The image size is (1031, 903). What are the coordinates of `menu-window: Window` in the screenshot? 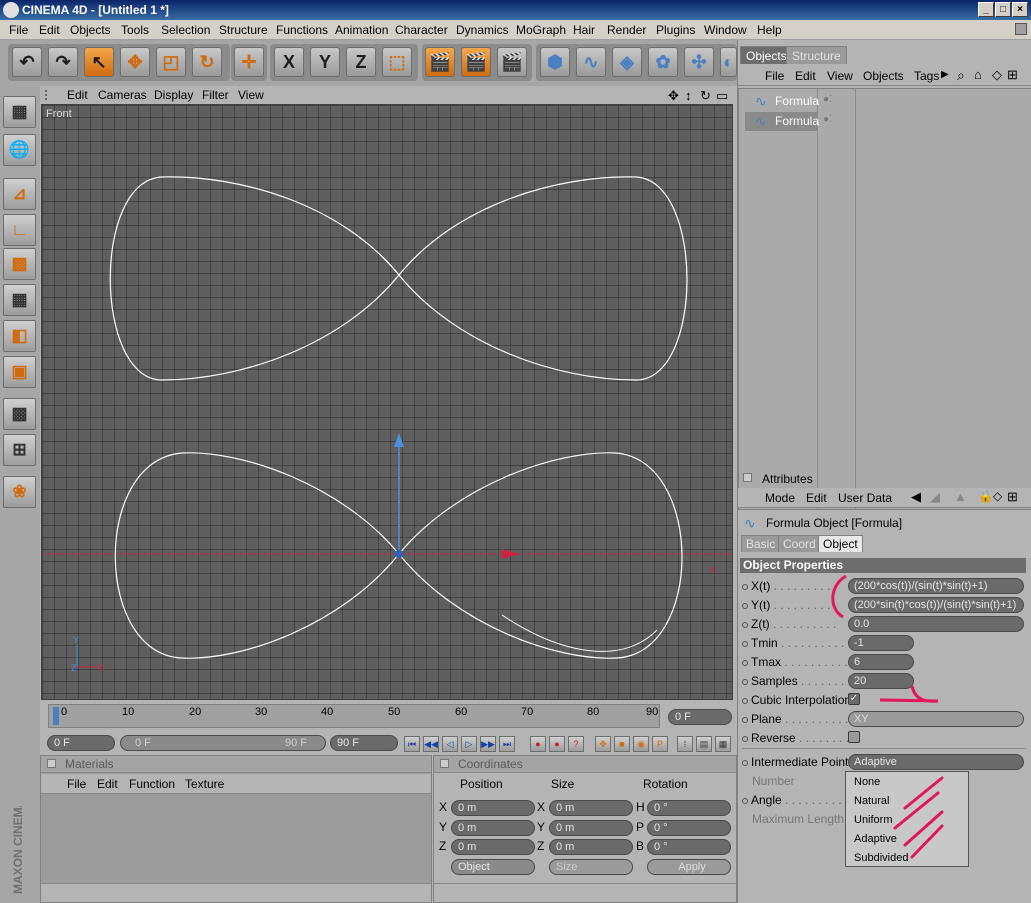 It's located at (725, 30).